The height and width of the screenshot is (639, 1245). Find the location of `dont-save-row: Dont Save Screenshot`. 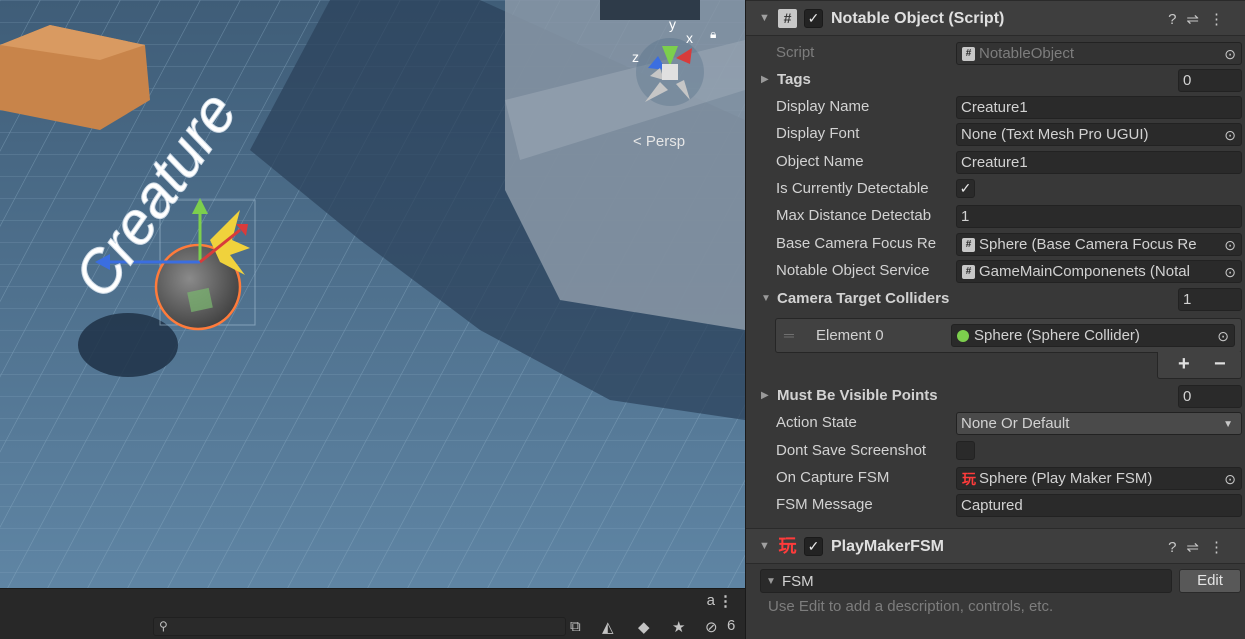

dont-save-row: Dont Save Screenshot is located at coordinates (995, 451).